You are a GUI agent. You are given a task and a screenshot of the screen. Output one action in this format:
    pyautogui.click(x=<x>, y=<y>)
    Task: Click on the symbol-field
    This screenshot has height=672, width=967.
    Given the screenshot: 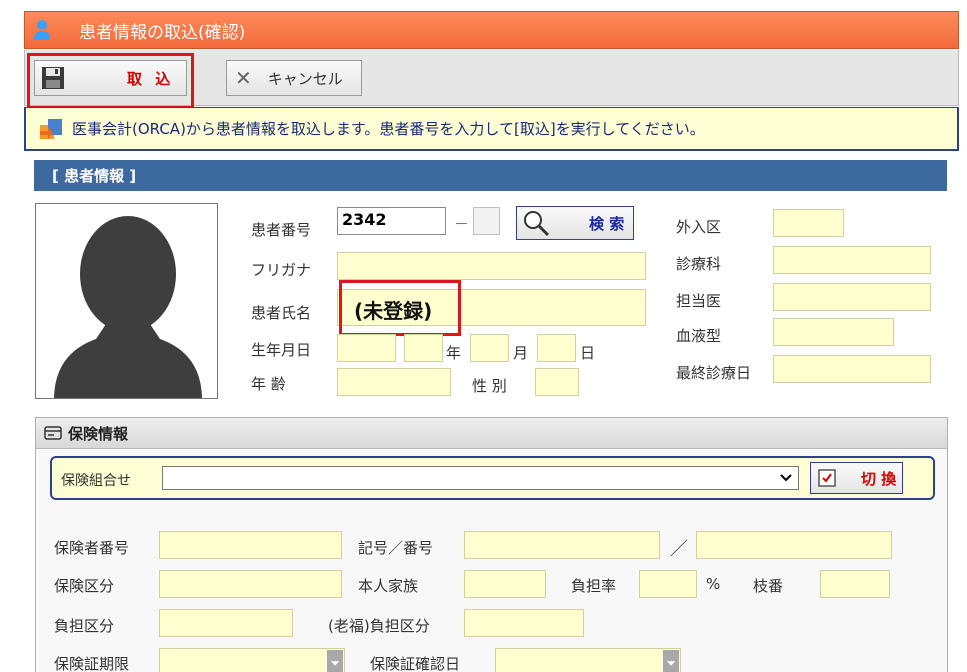 What is the action you would take?
    pyautogui.click(x=562, y=545)
    